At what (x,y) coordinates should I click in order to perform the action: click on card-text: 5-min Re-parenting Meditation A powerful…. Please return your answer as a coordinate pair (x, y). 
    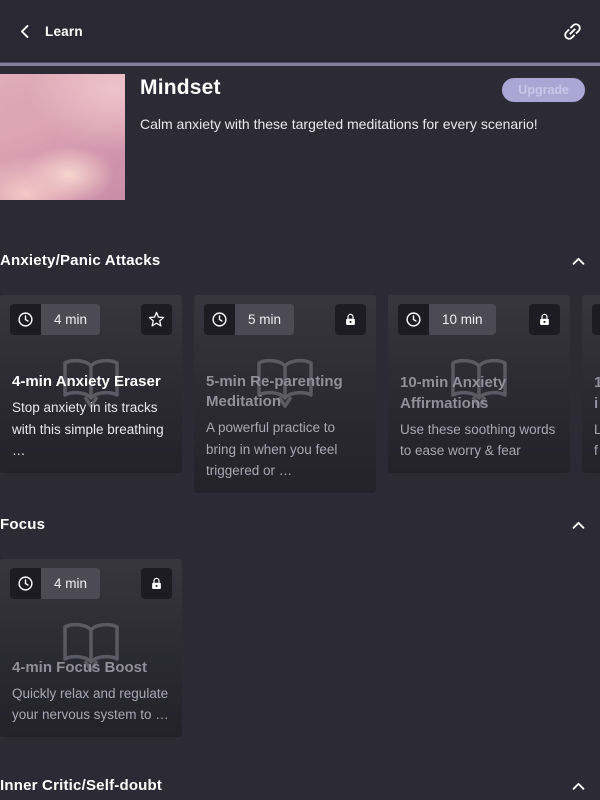
    Looking at the image, I should click on (285, 428).